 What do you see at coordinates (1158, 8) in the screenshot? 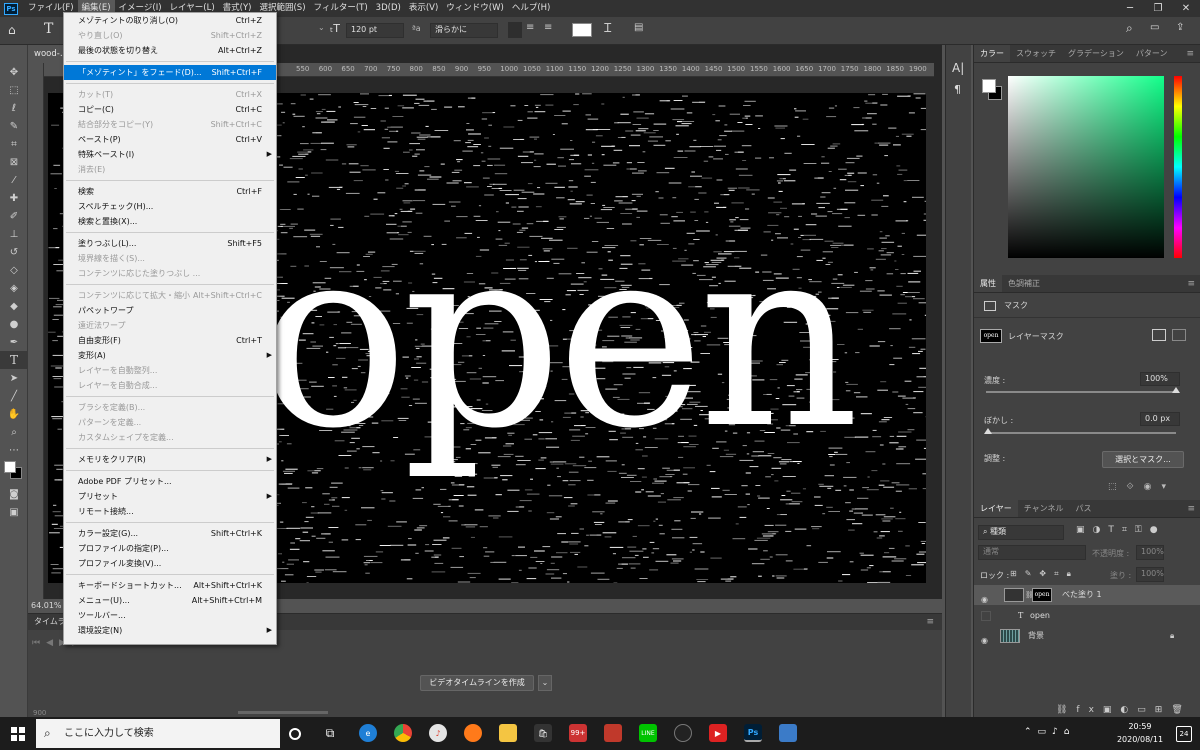
I see `restore-icon: ❐` at bounding box center [1158, 8].